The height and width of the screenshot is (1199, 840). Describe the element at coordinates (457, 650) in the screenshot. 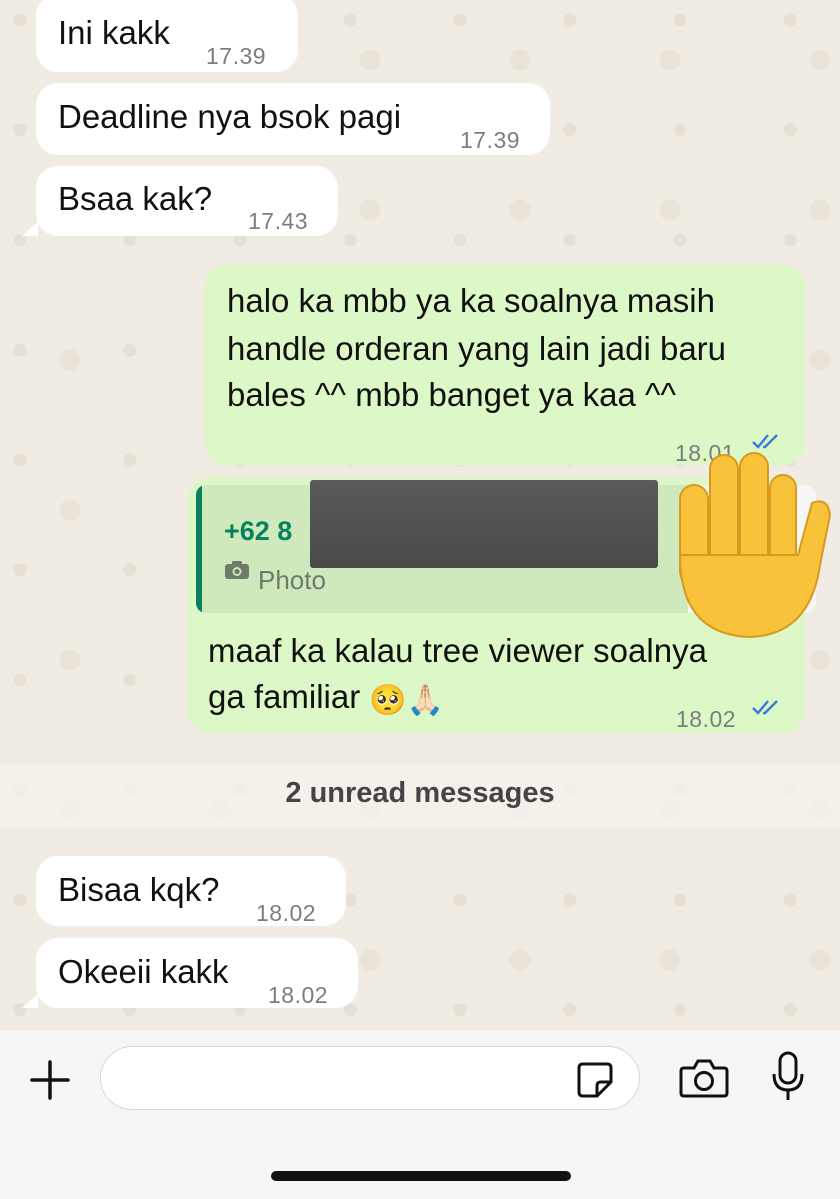

I see `message-line: maaf ka kalau tree viewer soalnya` at that location.